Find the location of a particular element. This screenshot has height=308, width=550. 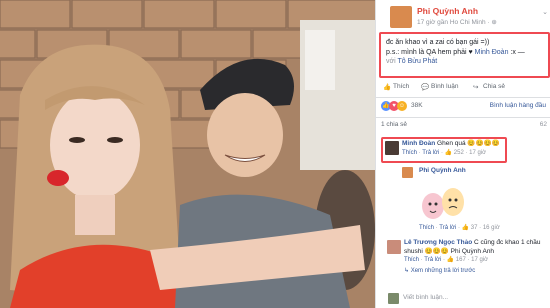

heart-icon: ♥ is located at coordinates (470, 52).